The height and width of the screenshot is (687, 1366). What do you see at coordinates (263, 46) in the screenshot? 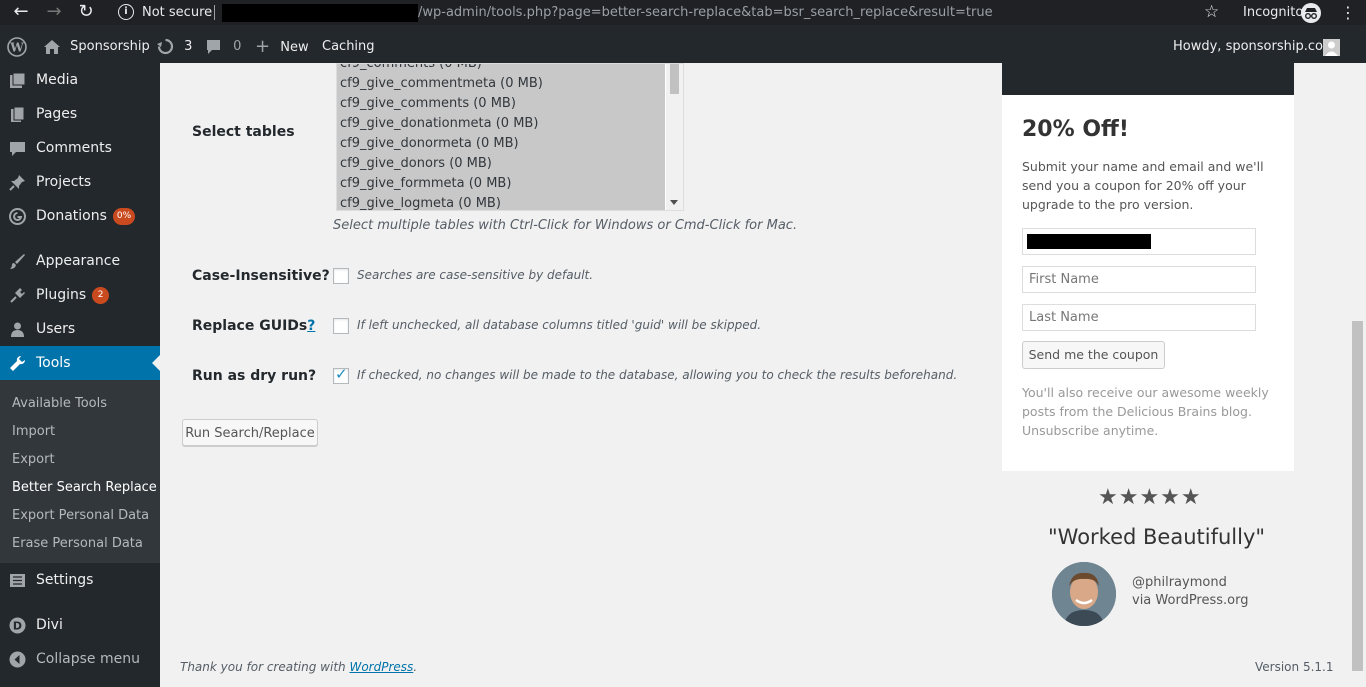
I see `plus-icon: +` at bounding box center [263, 46].